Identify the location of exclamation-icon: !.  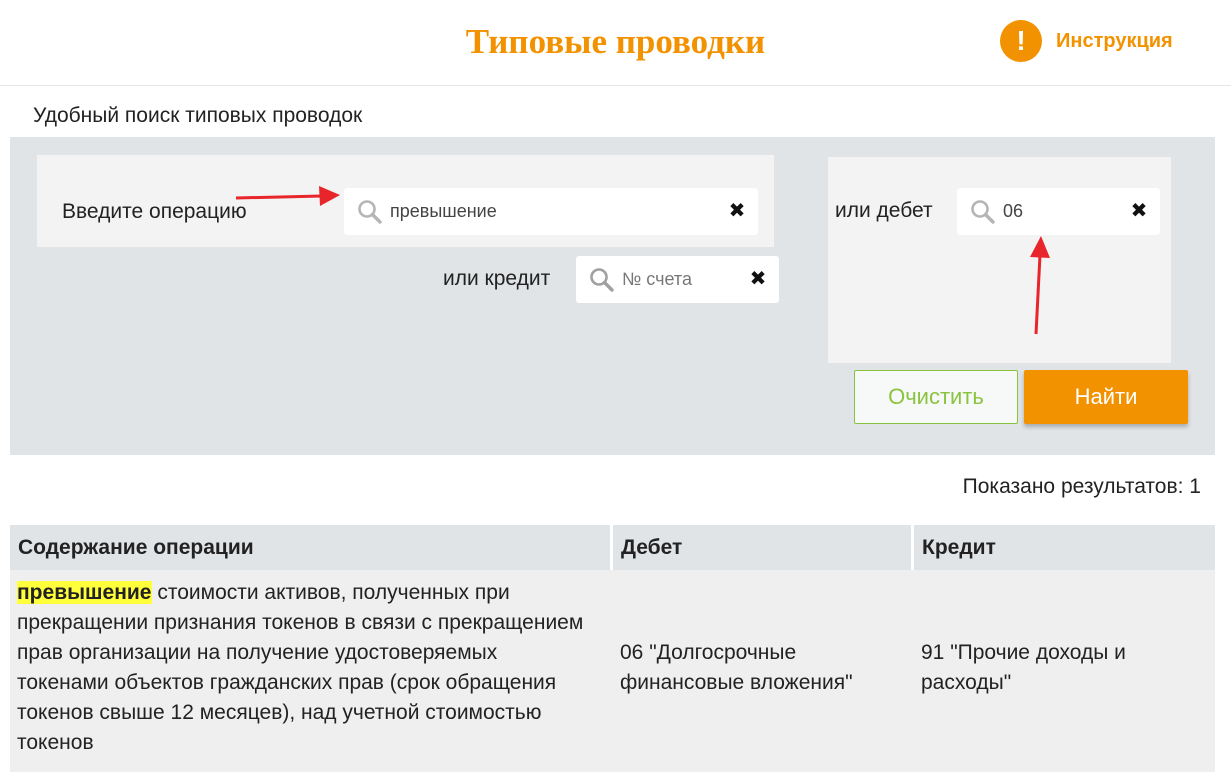
(1021, 41).